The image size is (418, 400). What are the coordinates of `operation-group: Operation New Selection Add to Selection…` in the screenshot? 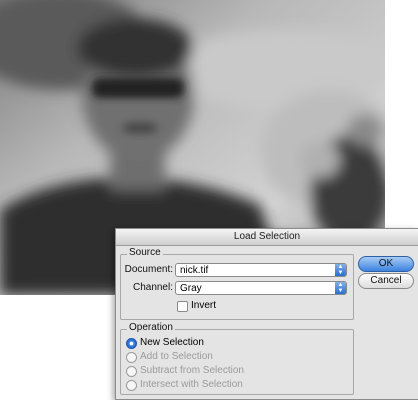 It's located at (237, 358).